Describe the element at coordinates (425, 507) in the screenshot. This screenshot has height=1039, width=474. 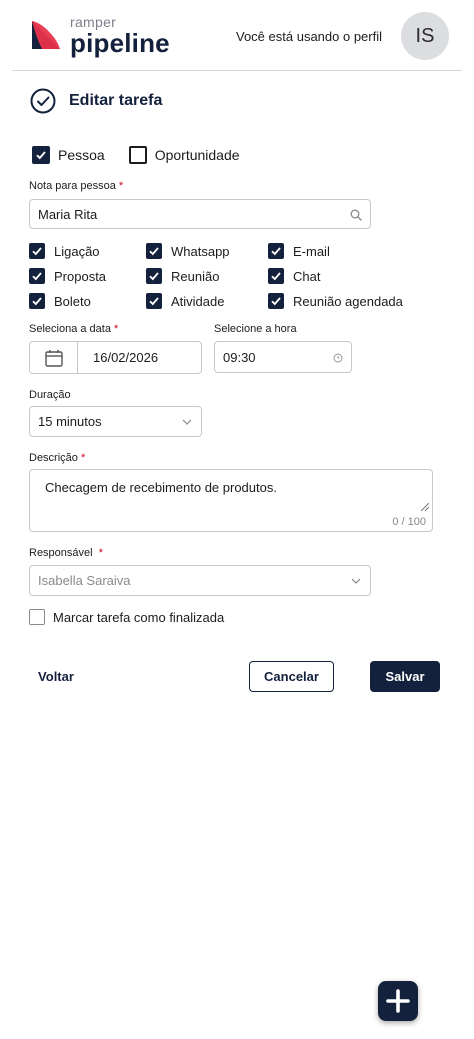
I see `resize-handle-icon` at that location.